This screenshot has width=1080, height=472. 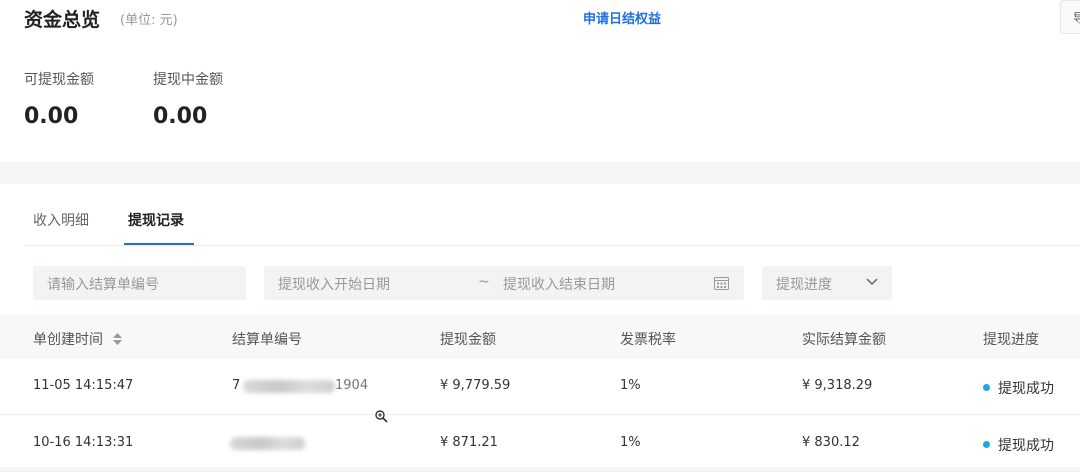 What do you see at coordinates (872, 282) in the screenshot?
I see `chevron-down-icon` at bounding box center [872, 282].